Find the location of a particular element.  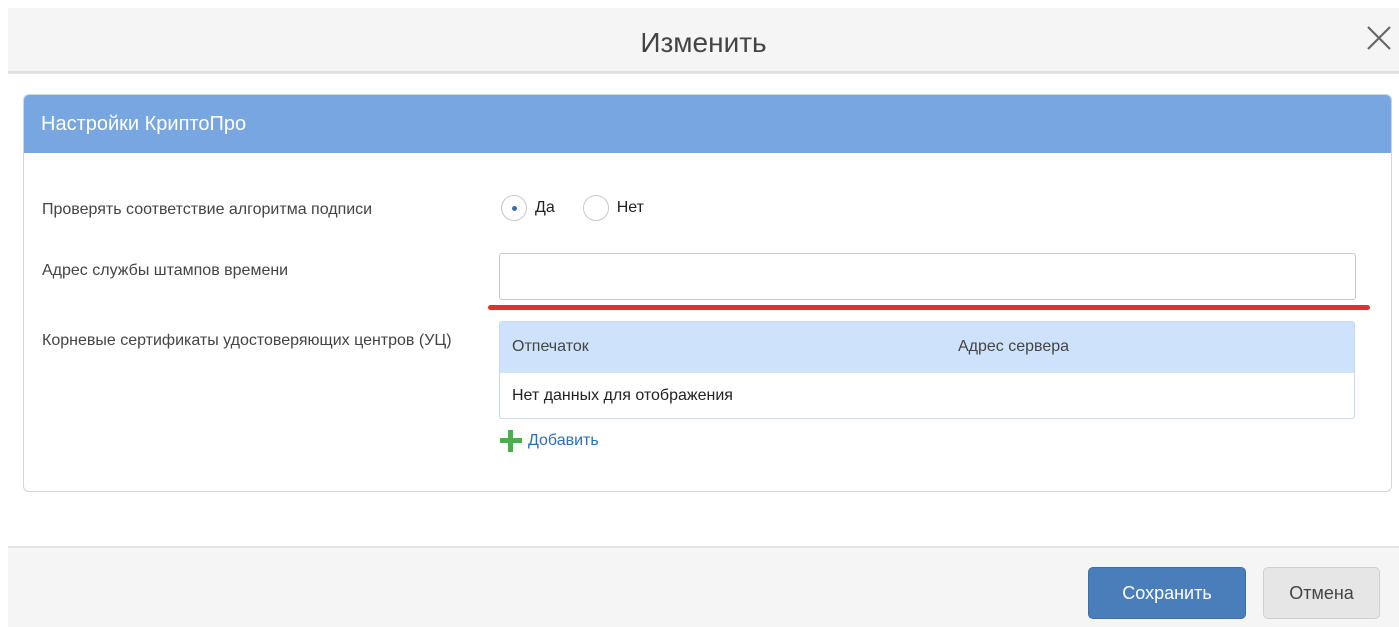

add-certificate-link: Добавить is located at coordinates (549, 441).